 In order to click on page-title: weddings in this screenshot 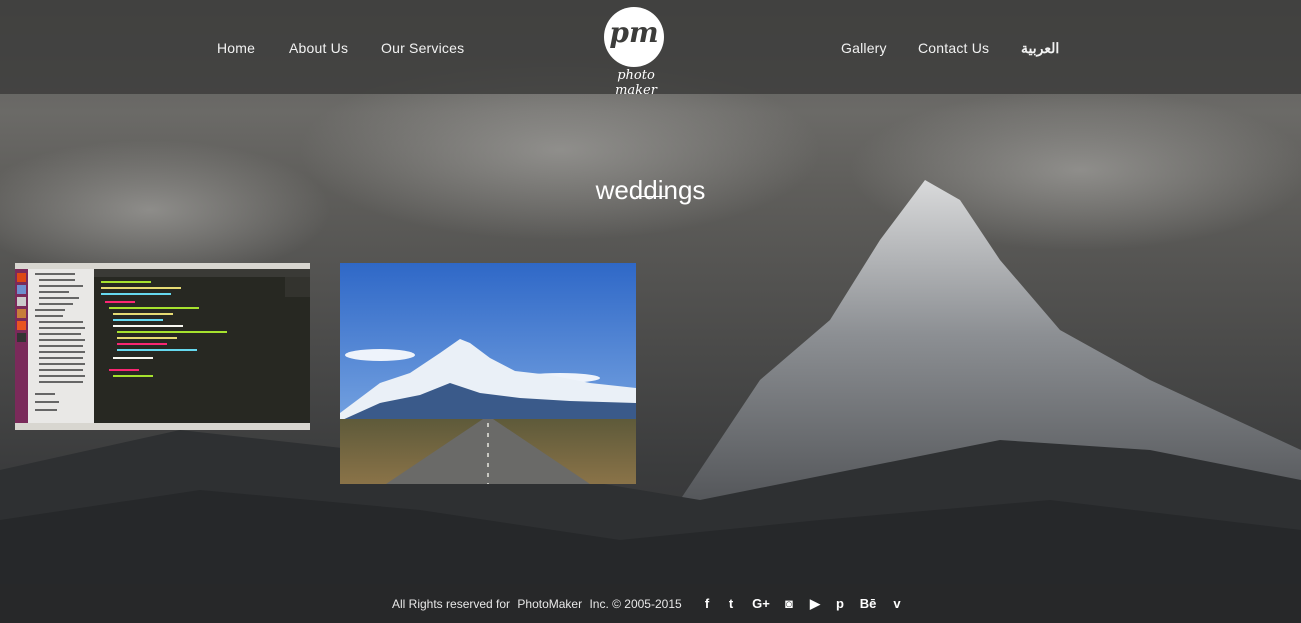, I will do `click(650, 190)`.